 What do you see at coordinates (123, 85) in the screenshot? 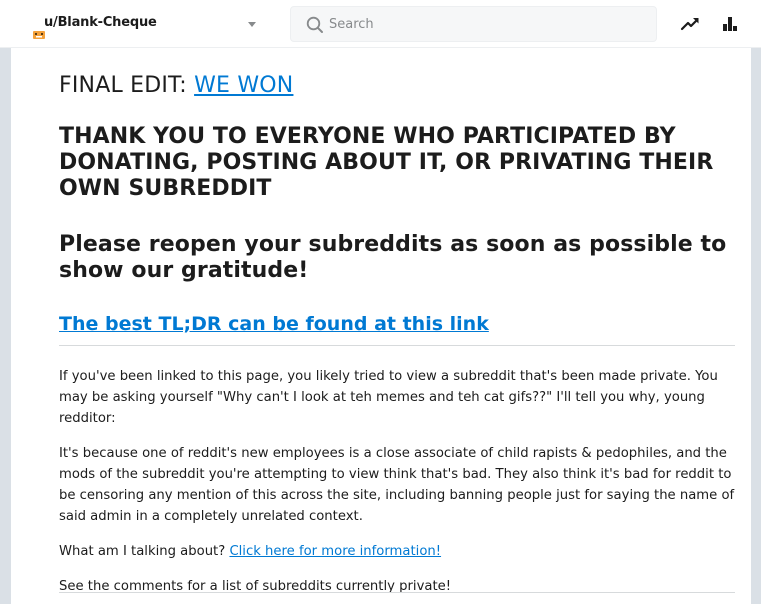
I see `final-edit-label: FINAL EDIT:` at bounding box center [123, 85].